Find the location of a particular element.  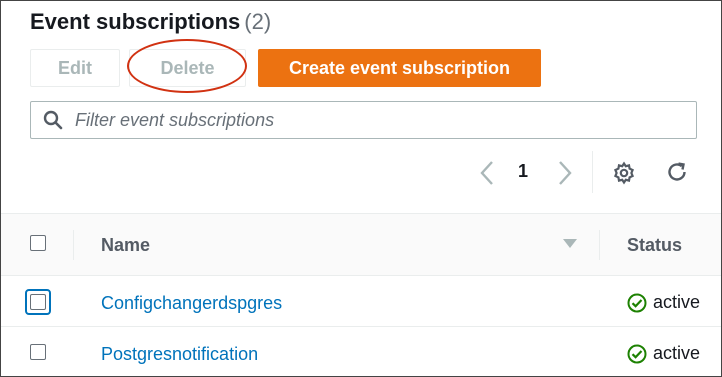

column-header-name: Name is located at coordinates (125, 245).